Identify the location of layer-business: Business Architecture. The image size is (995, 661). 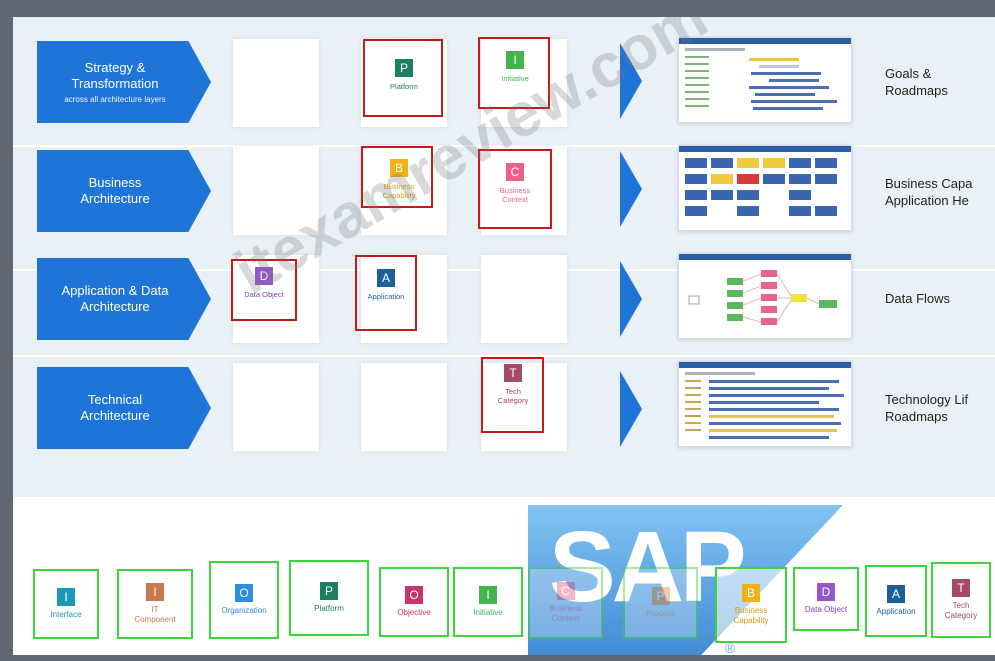
(124, 191).